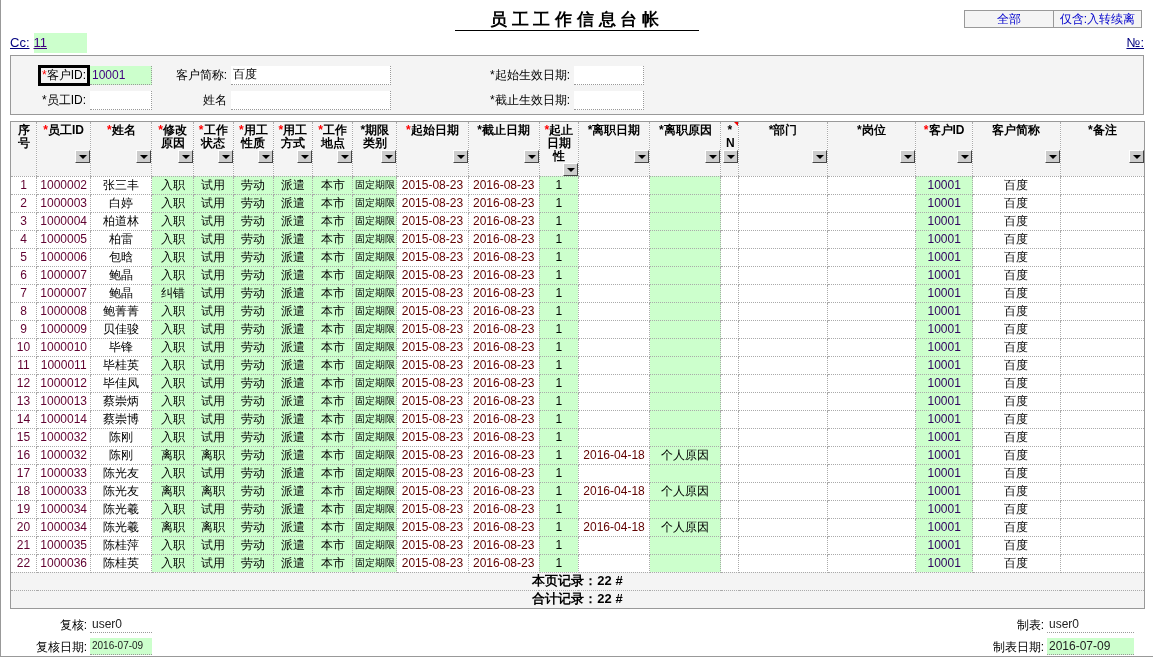 The image size is (1155, 658). I want to click on column-header: *工作地点, so click(332, 136).